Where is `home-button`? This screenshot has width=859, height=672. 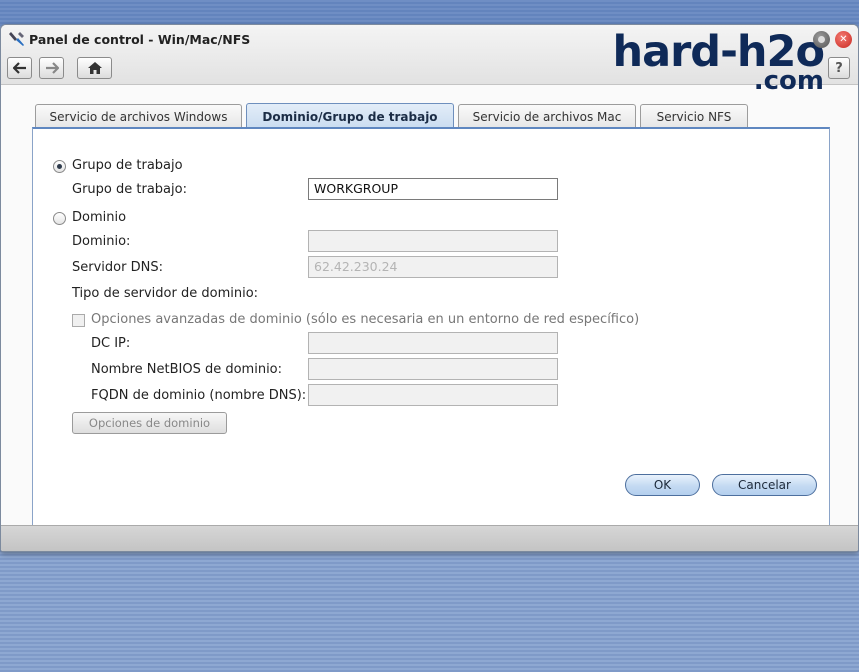
home-button is located at coordinates (94, 68).